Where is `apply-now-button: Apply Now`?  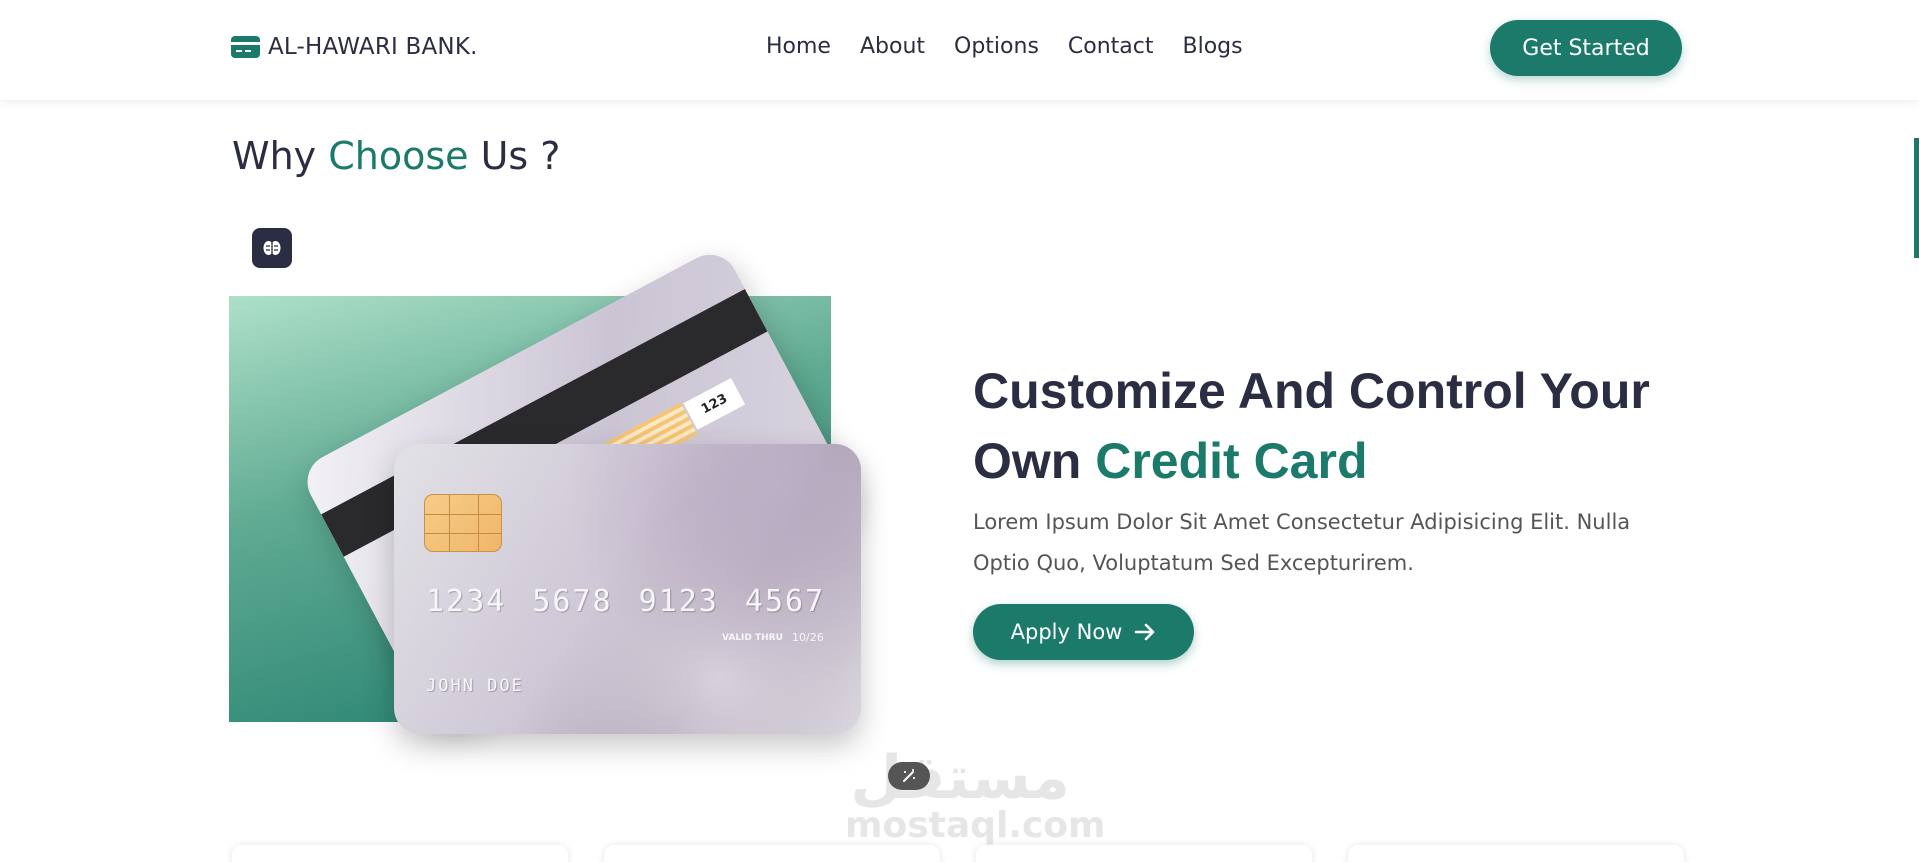
apply-now-button: Apply Now is located at coordinates (1083, 632).